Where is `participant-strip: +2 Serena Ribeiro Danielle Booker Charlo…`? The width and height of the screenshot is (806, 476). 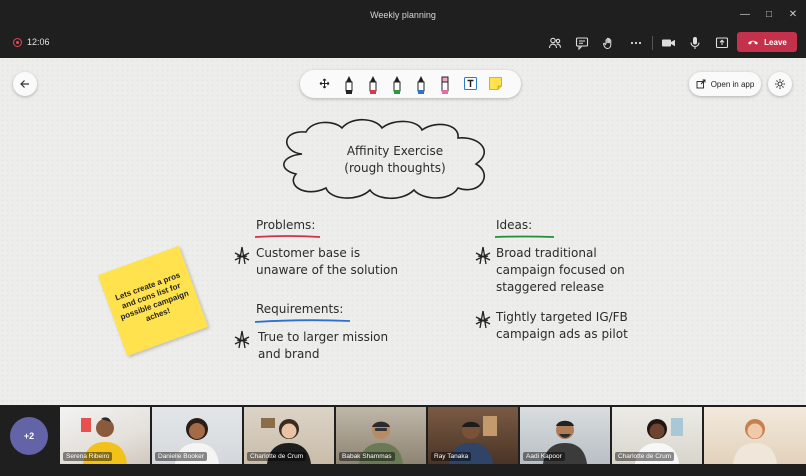 participant-strip: +2 Serena Ribeiro Danielle Booker Charlo… is located at coordinates (403, 440).